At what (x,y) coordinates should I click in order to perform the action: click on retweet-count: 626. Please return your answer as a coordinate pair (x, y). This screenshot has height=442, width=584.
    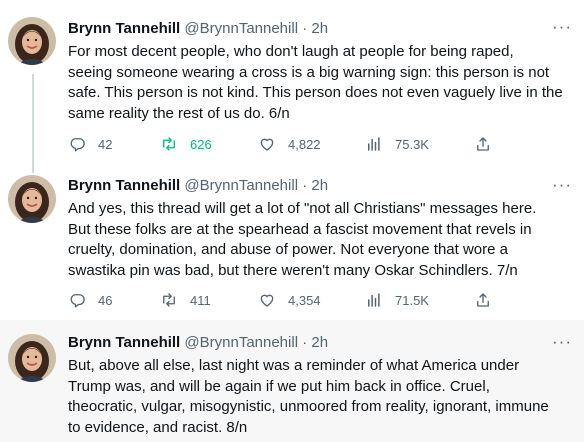
    Looking at the image, I should click on (201, 144).